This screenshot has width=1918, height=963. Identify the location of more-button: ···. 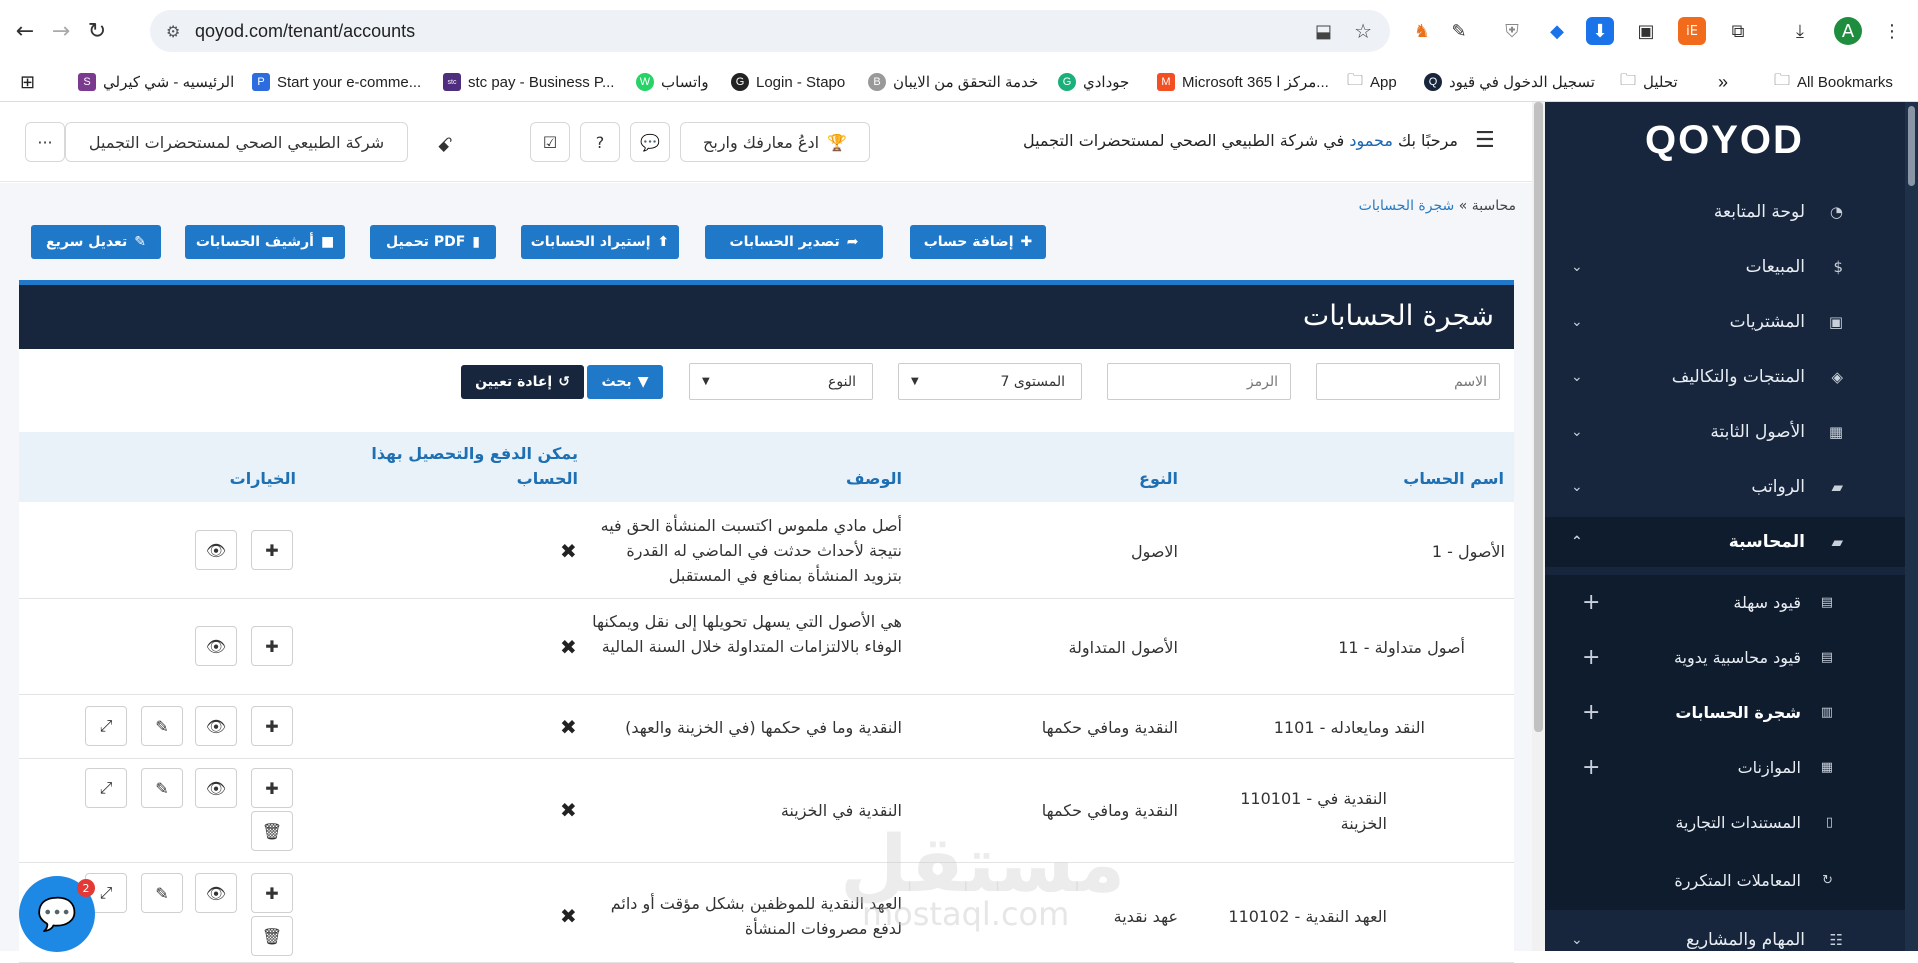
(45, 142).